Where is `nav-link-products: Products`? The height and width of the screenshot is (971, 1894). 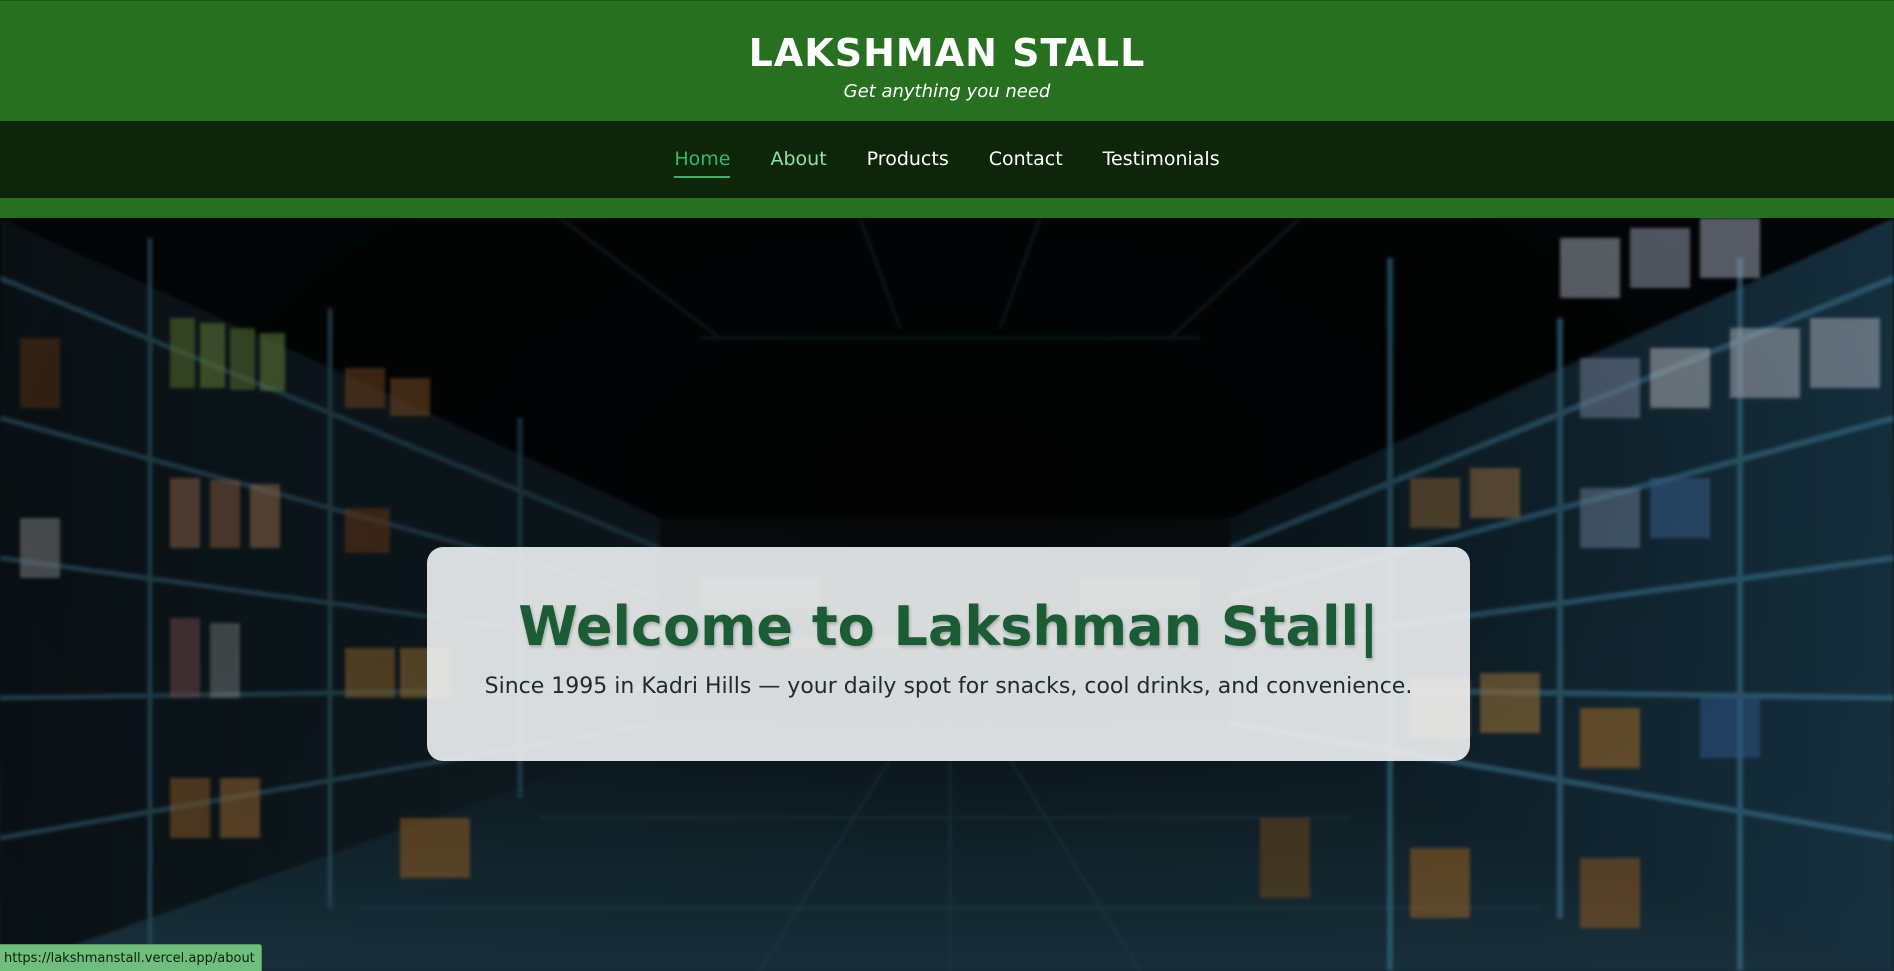
nav-link-products: Products is located at coordinates (908, 160).